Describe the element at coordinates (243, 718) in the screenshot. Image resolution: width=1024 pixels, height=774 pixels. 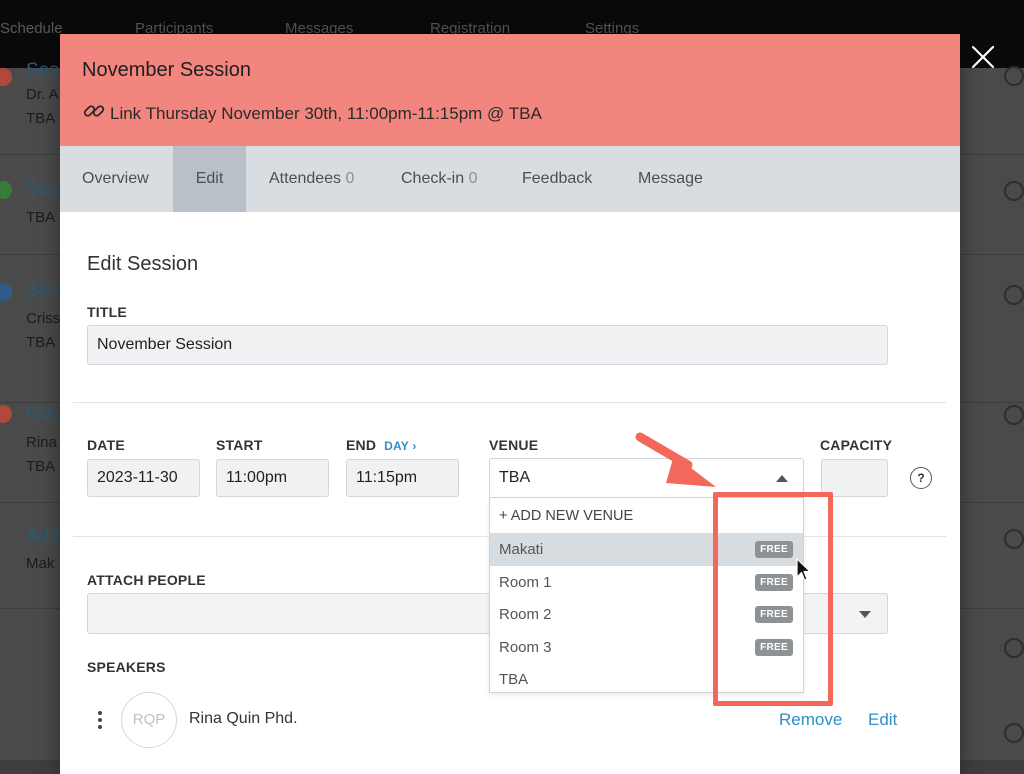
I see `speaker-name: Rina Quin Phd.` at that location.